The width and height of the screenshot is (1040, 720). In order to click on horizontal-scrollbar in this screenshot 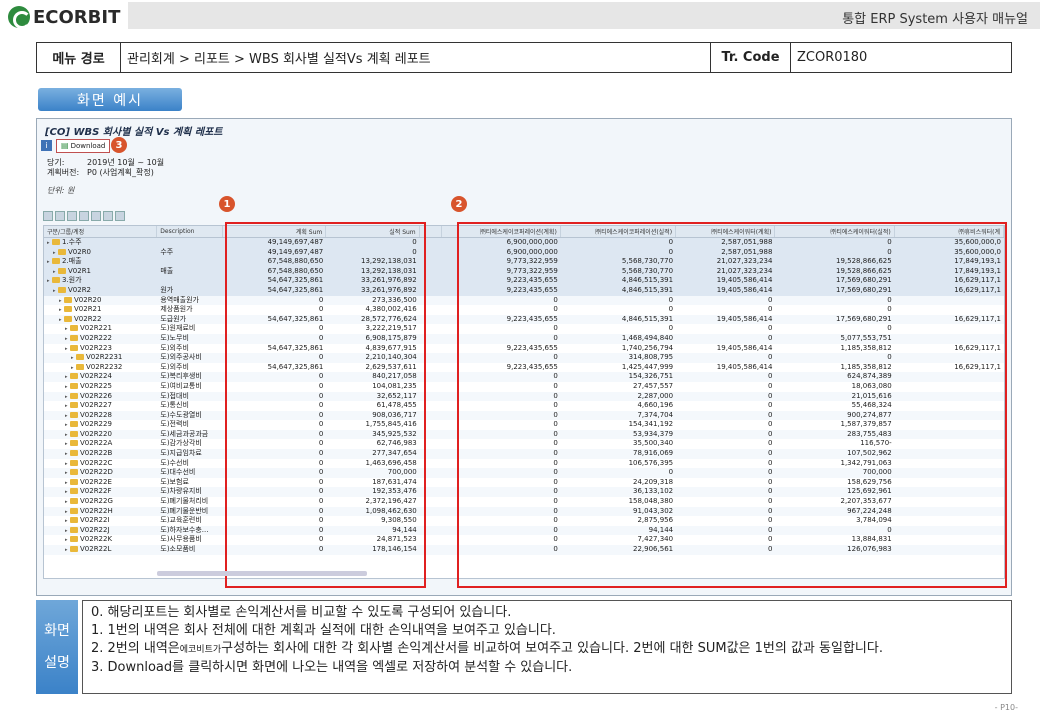, I will do `click(262, 573)`.